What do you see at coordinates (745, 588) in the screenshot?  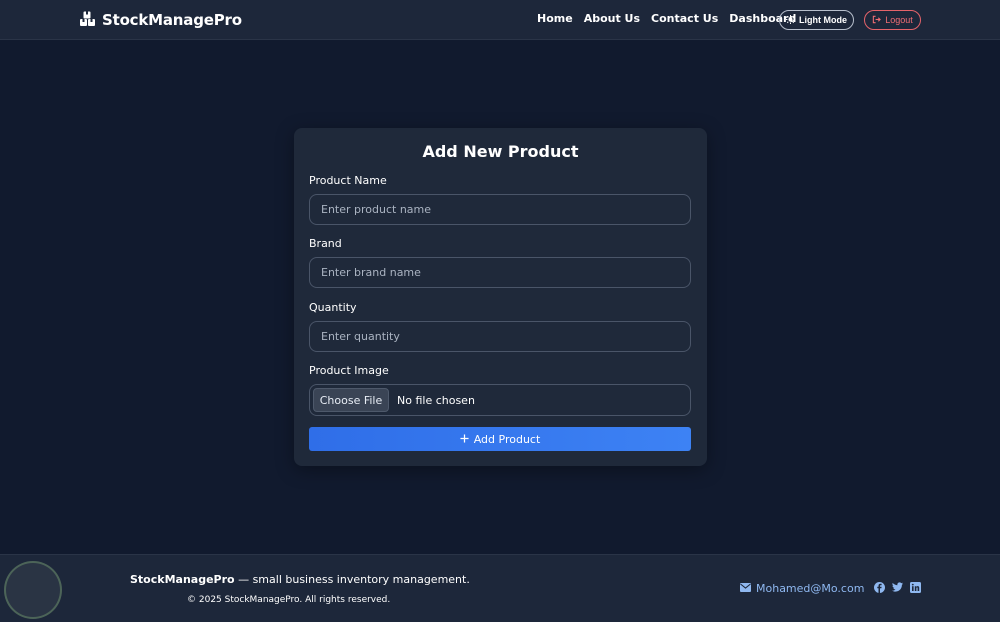 I see `envelope-icon` at bounding box center [745, 588].